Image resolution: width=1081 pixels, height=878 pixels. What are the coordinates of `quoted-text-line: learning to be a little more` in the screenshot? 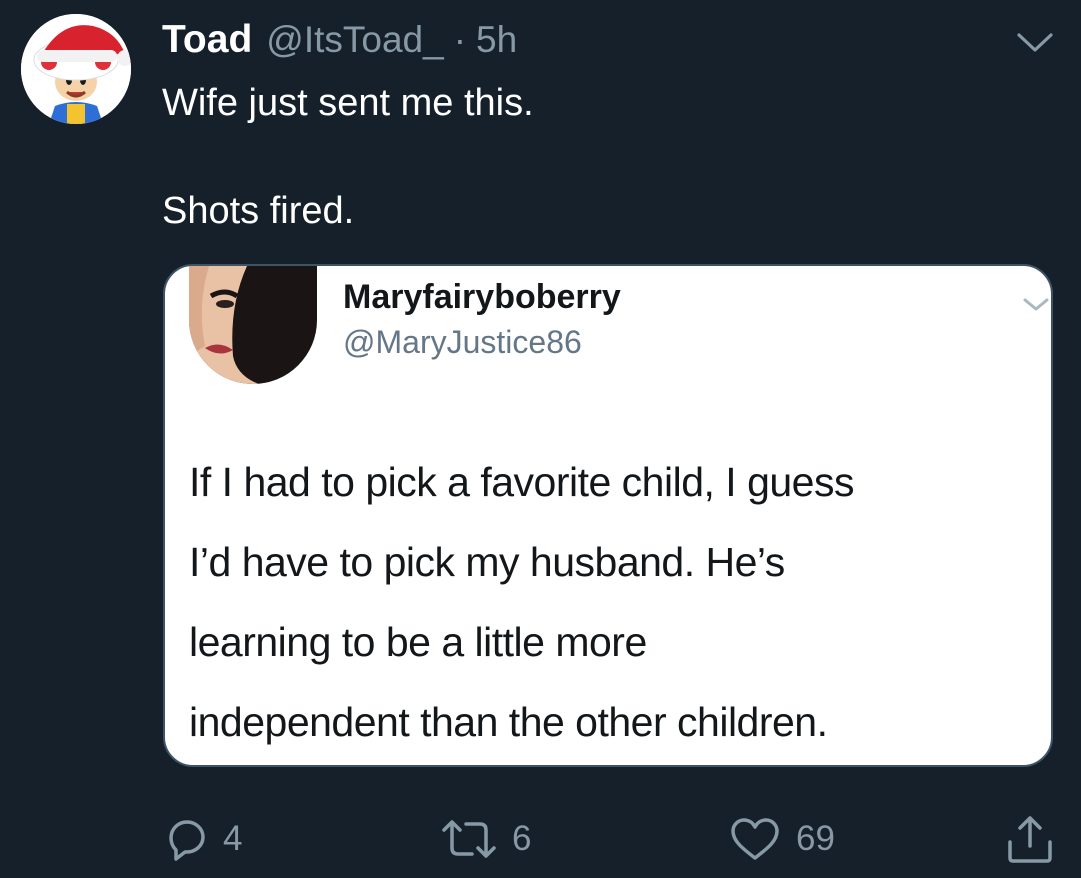 It's located at (418, 642).